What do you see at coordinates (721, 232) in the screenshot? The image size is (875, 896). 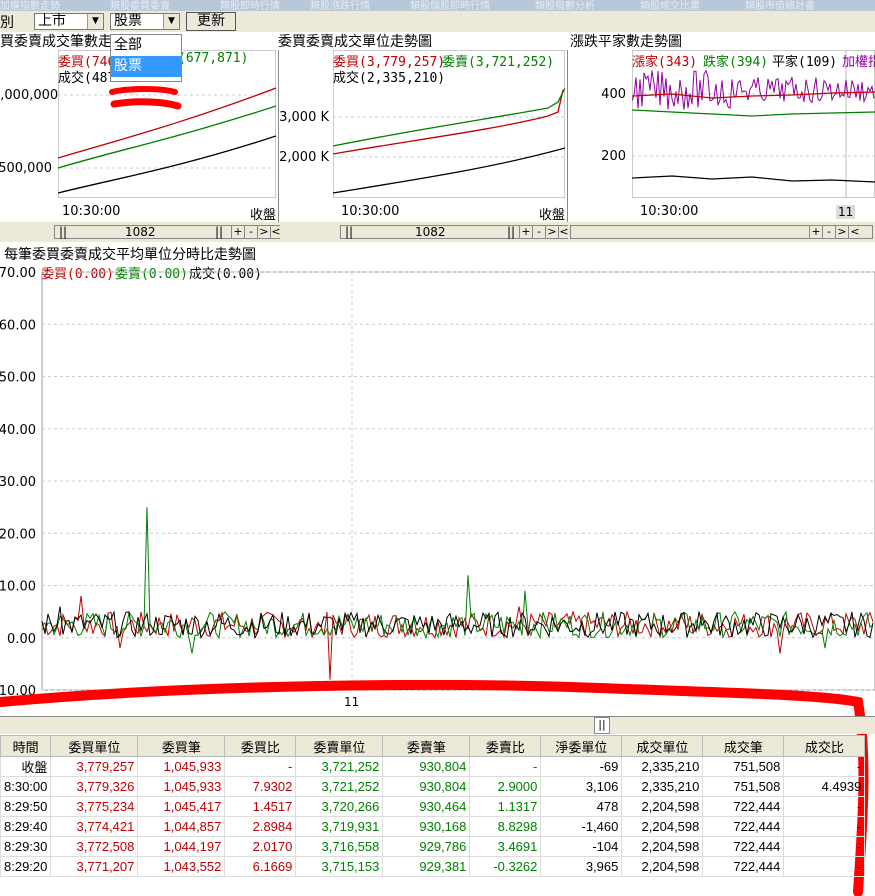 I see `right-scrollbar: + - > <` at bounding box center [721, 232].